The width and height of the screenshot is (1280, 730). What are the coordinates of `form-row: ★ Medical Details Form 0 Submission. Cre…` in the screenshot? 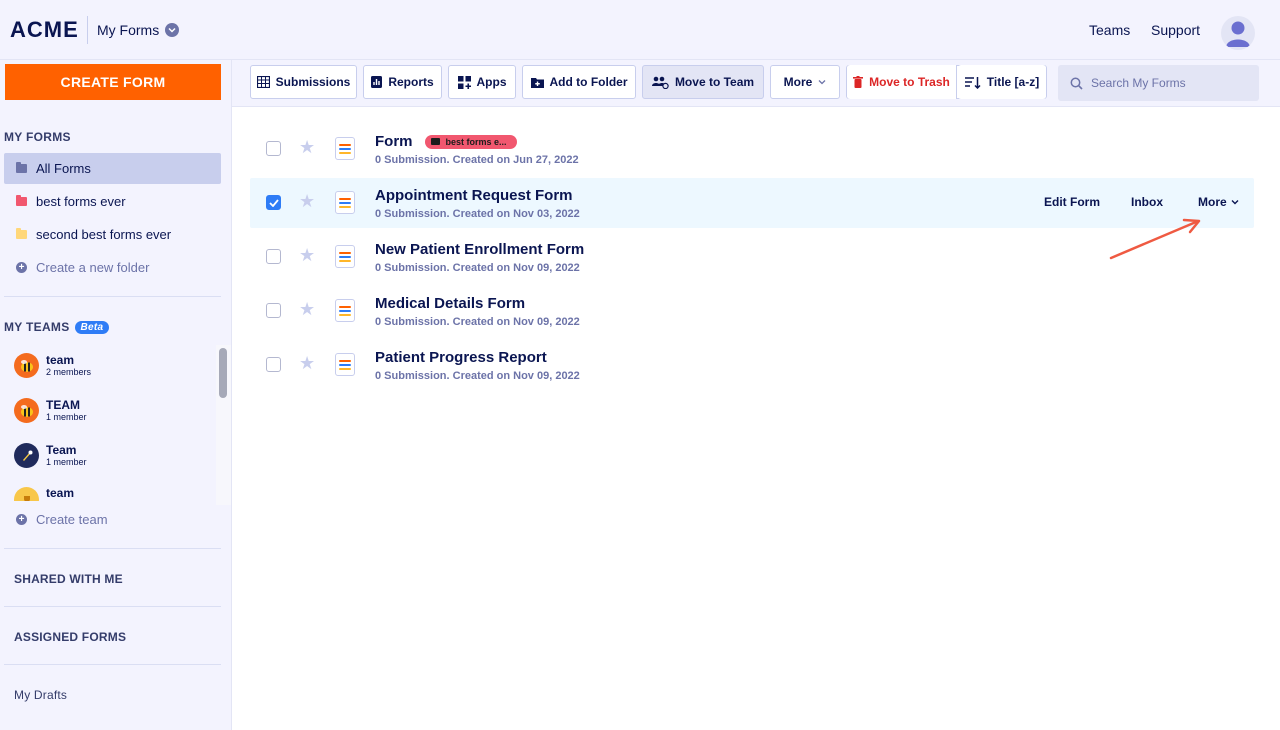 It's located at (752, 311).